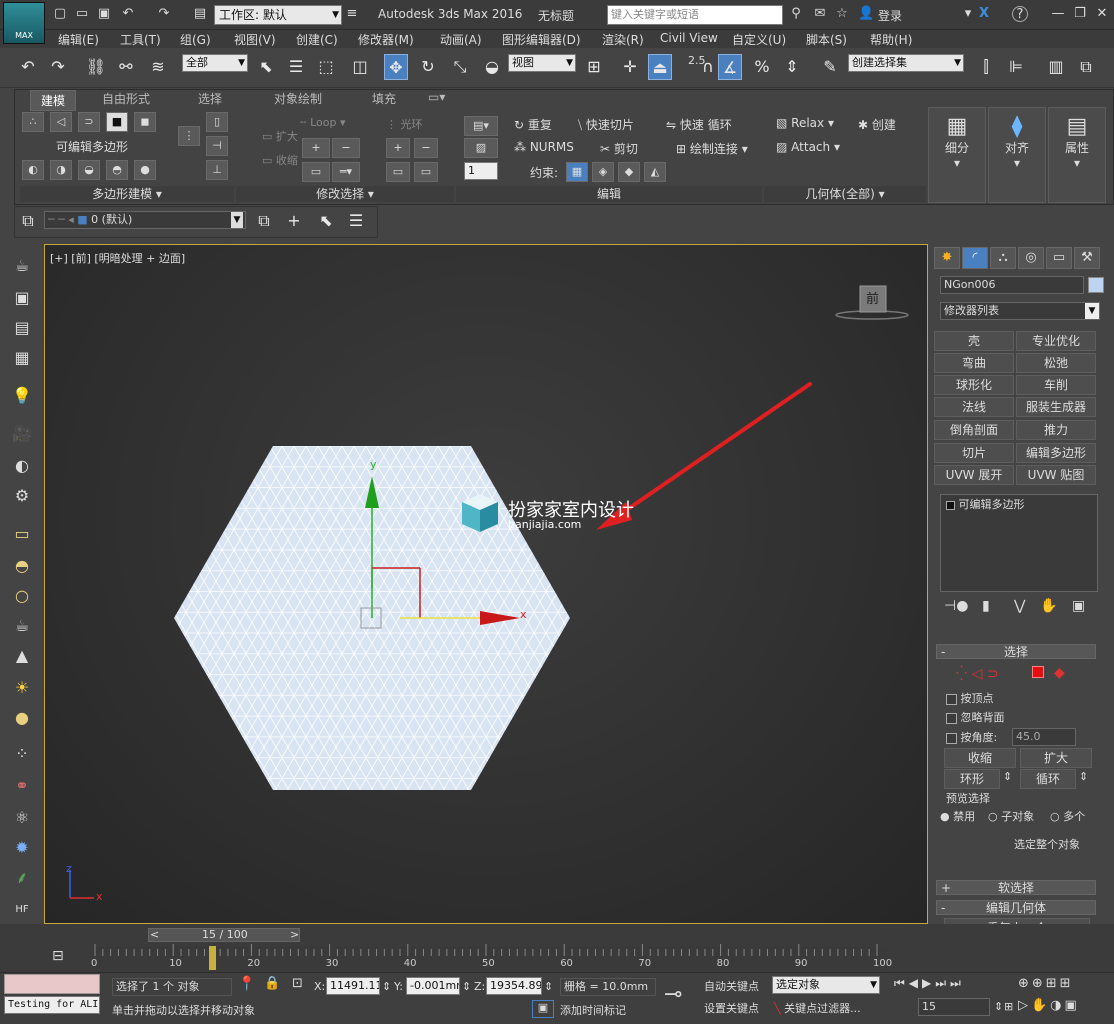  I want to click on bind-spacewarp-icon: ≋, so click(158, 67).